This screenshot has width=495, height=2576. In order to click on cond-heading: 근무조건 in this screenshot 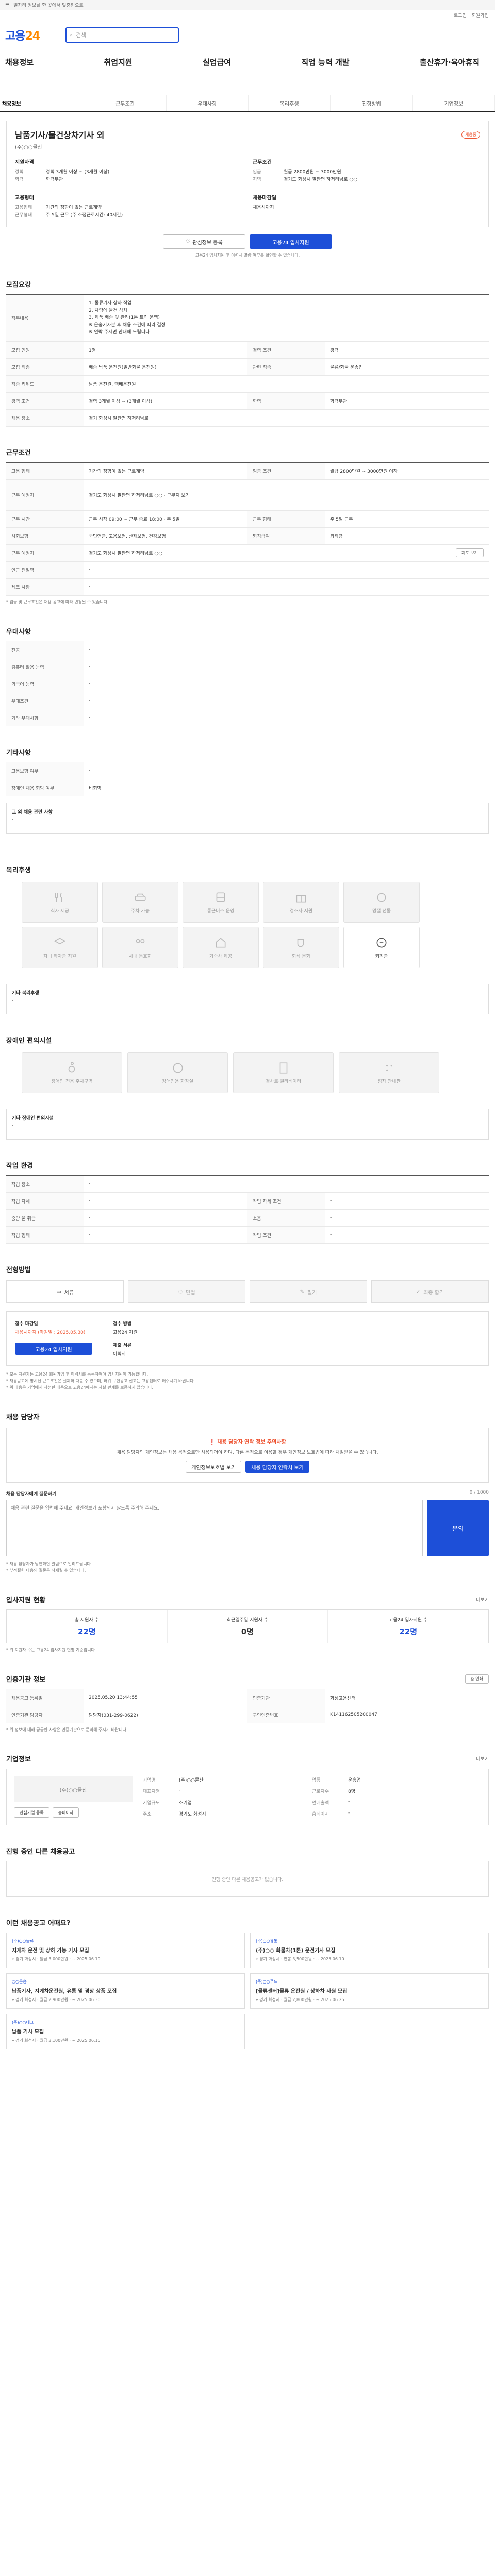, I will do `click(262, 162)`.